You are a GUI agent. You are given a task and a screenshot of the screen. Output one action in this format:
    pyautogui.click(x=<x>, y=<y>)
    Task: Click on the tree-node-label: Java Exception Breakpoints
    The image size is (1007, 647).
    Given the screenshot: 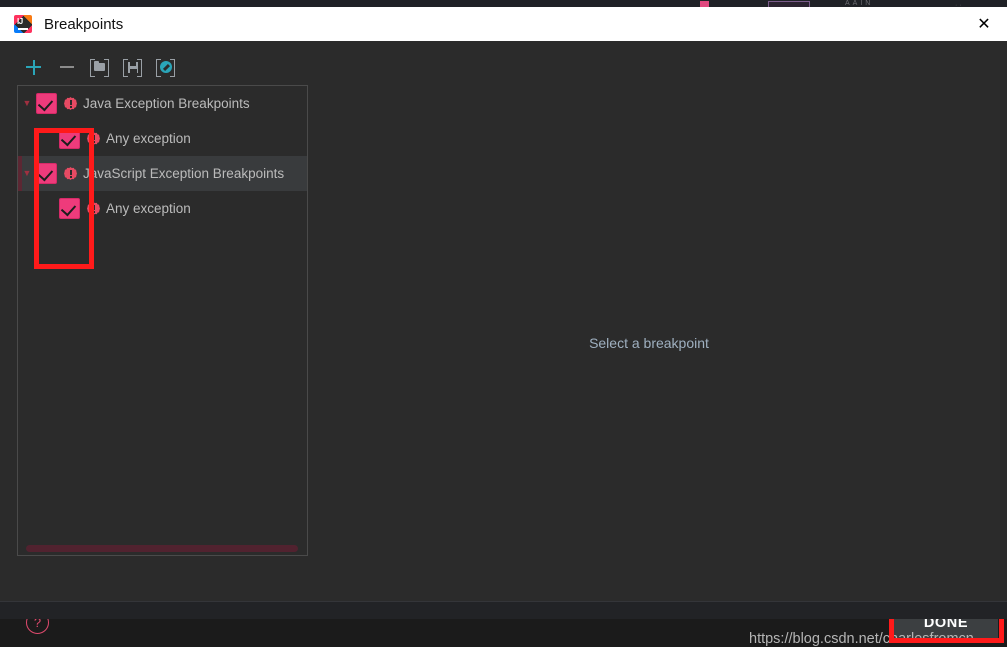 What is the action you would take?
    pyautogui.click(x=166, y=103)
    